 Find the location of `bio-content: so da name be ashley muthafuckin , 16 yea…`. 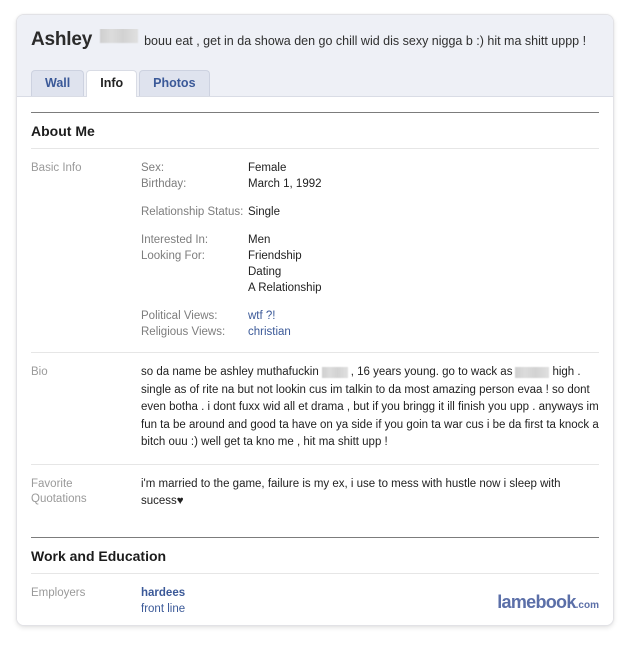

bio-content: so da name be ashley muthafuckin , 16 yea… is located at coordinates (370, 408).